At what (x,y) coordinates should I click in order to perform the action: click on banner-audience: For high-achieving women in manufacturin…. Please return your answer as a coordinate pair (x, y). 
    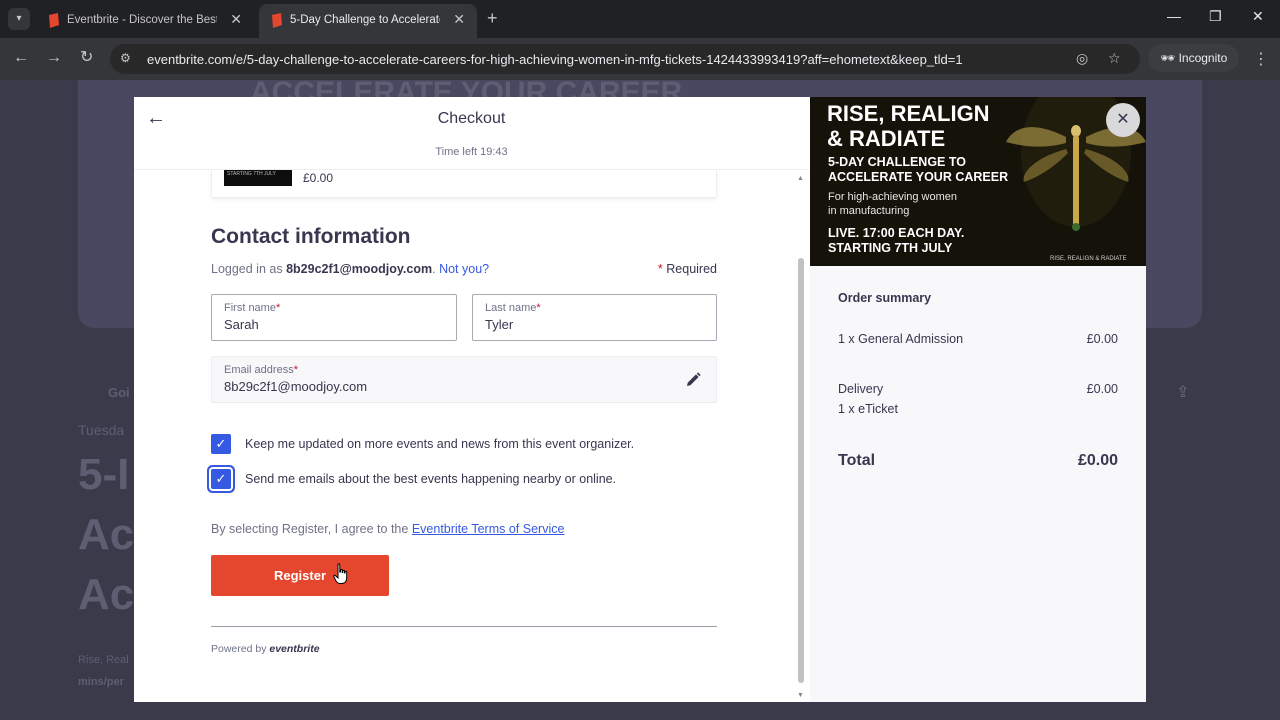
    Looking at the image, I should click on (893, 204).